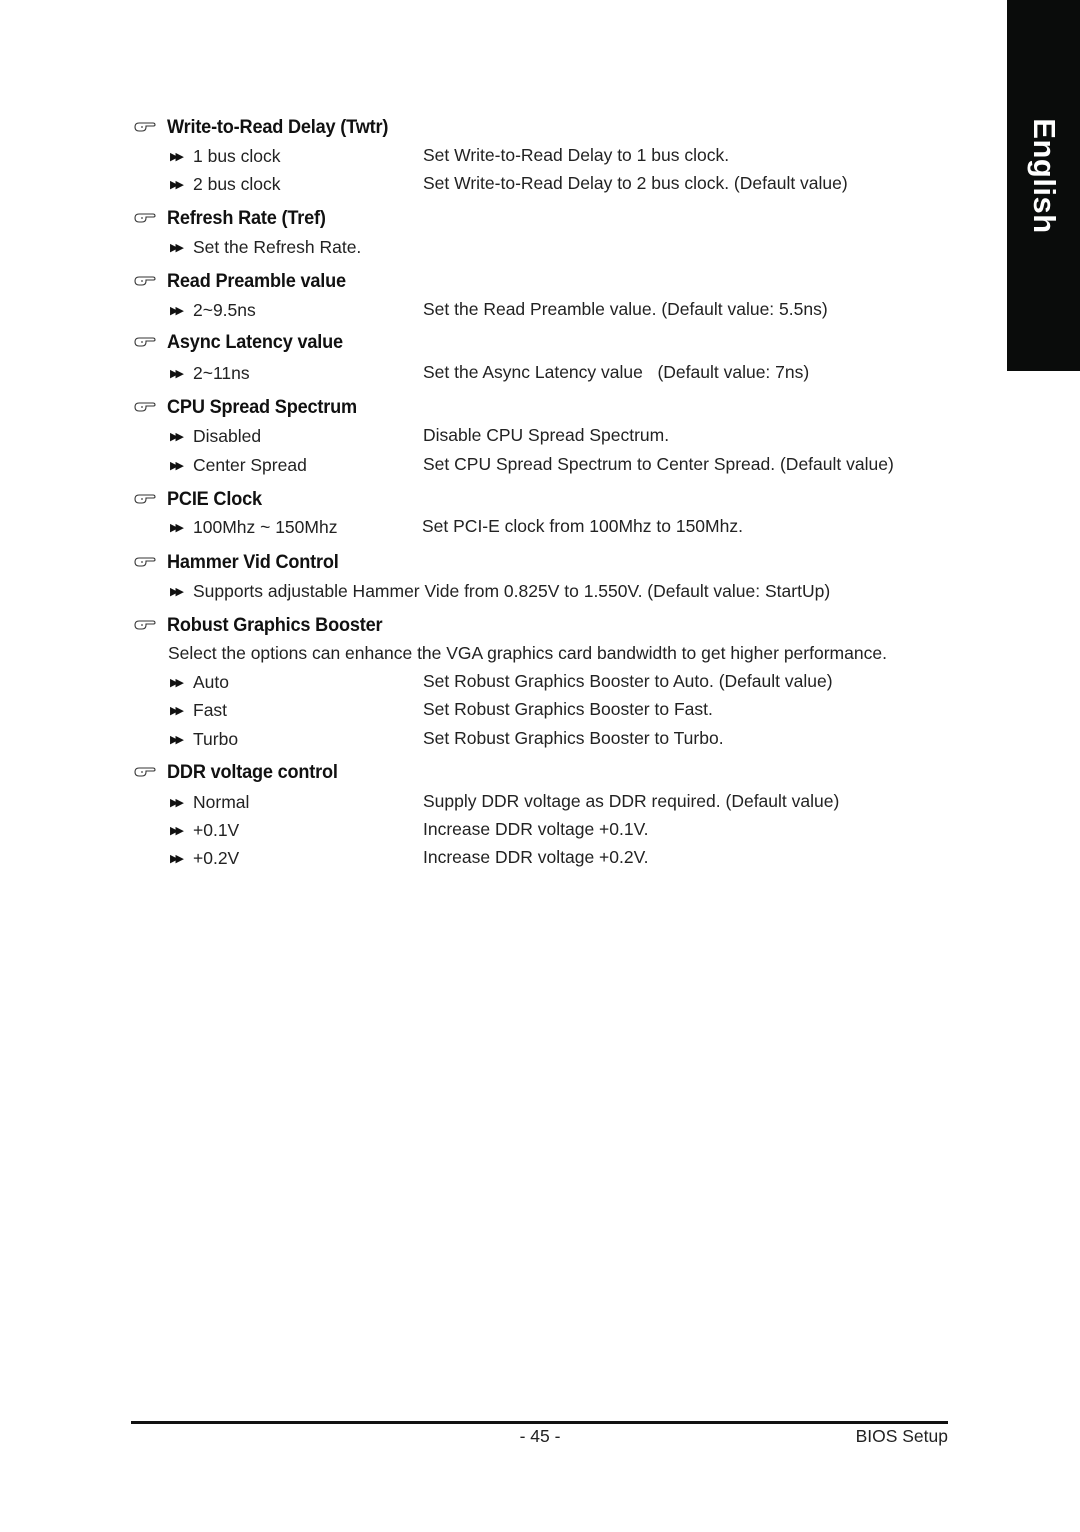 The image size is (1080, 1532). I want to click on option-label: Turbo, so click(216, 738).